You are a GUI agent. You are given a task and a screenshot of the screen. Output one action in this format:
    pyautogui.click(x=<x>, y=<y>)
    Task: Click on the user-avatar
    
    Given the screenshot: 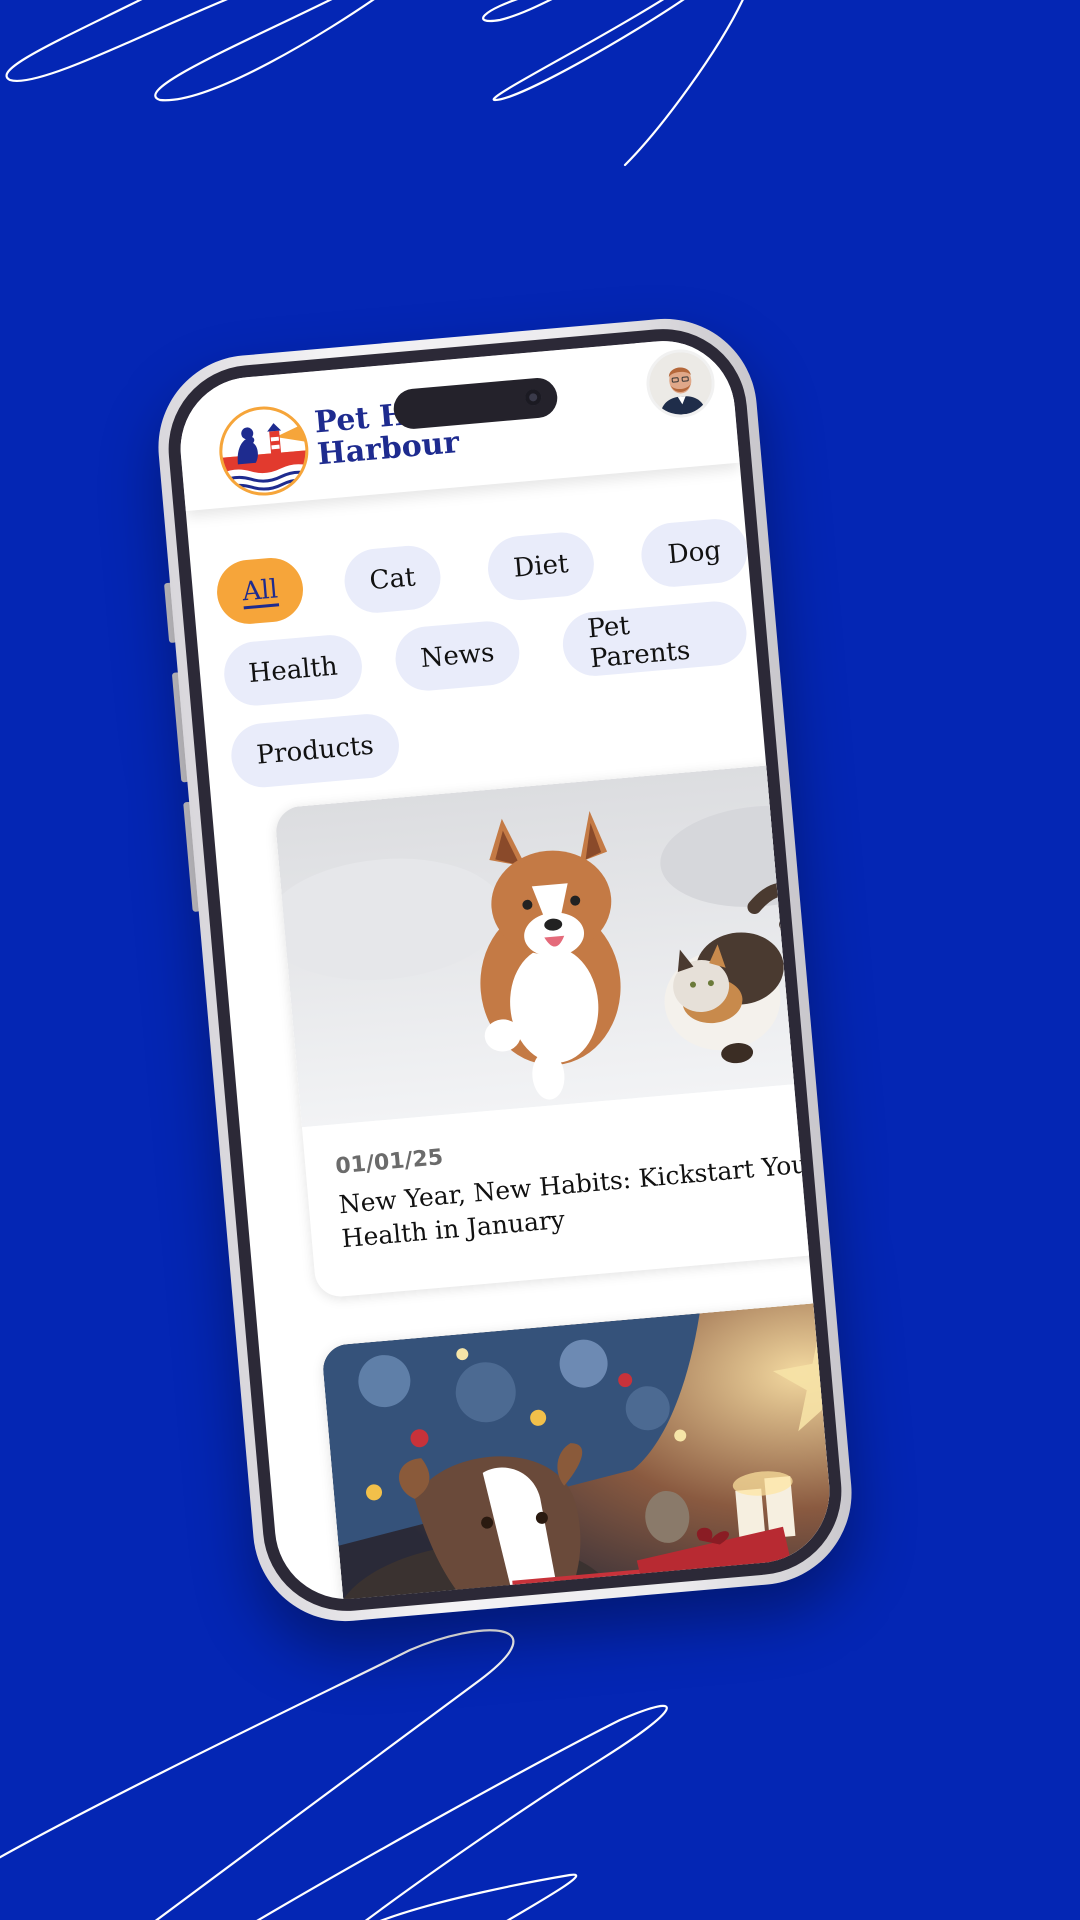 What is the action you would take?
    pyautogui.click(x=680, y=383)
    